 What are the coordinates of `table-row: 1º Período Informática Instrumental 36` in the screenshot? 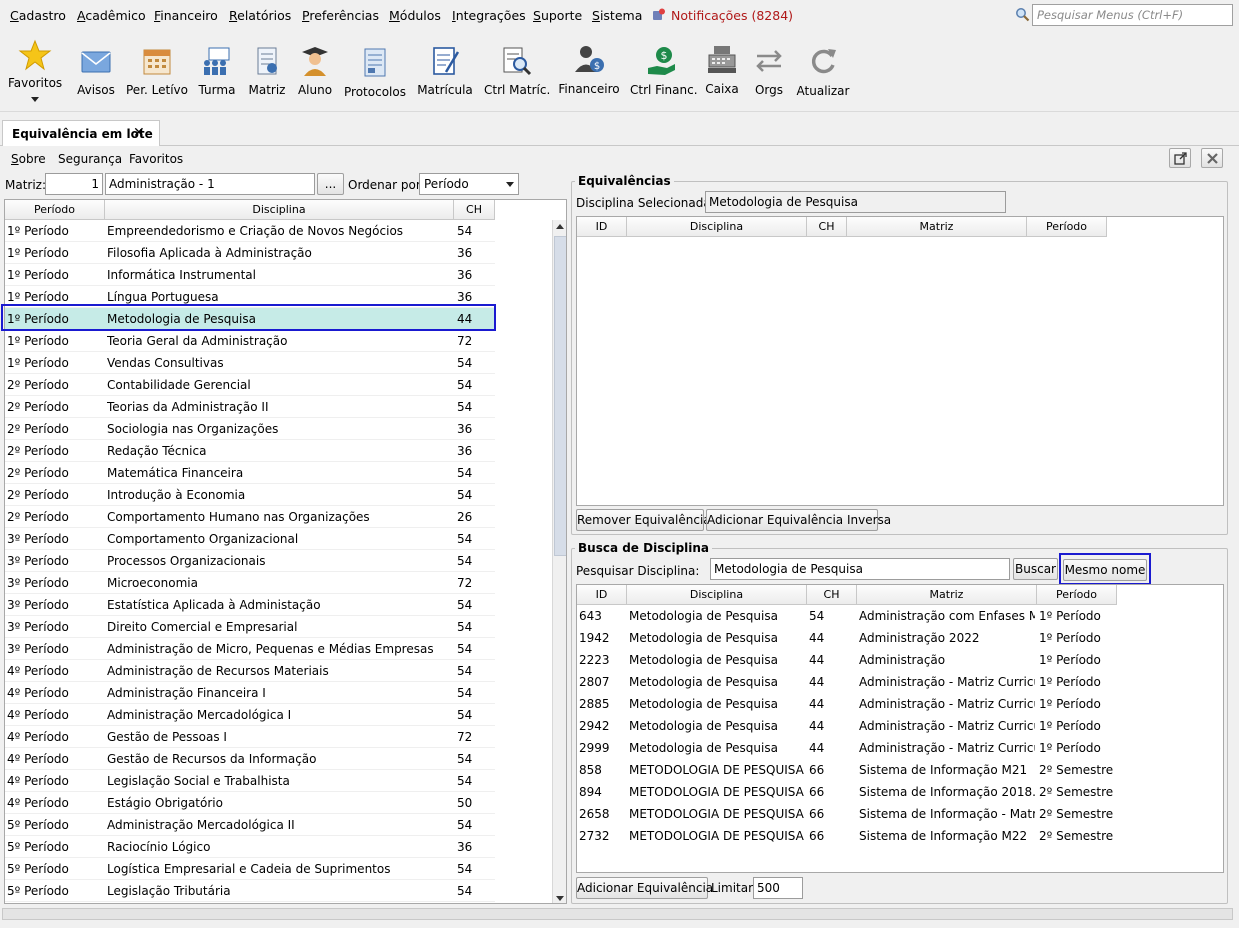 It's located at (250, 275).